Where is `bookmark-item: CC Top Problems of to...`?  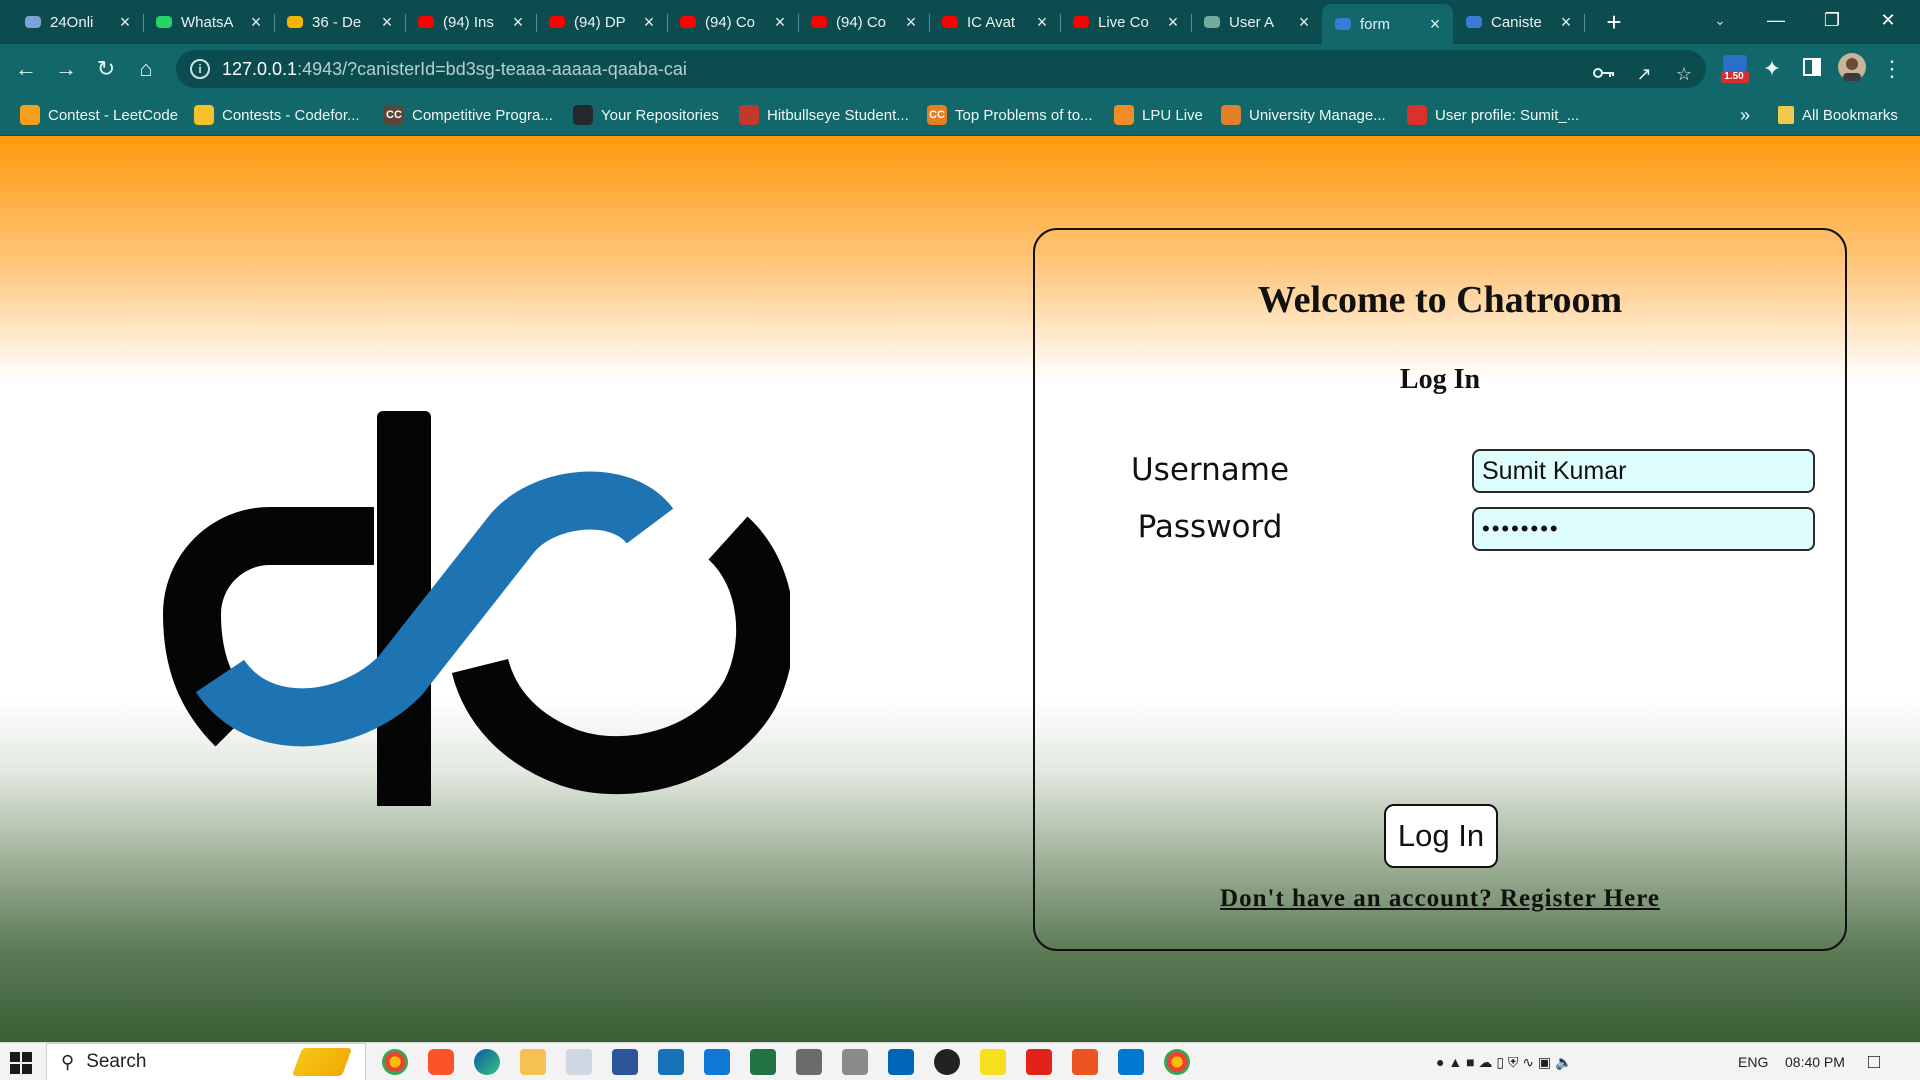
bookmark-item: CC Top Problems of to... is located at coordinates (1010, 115).